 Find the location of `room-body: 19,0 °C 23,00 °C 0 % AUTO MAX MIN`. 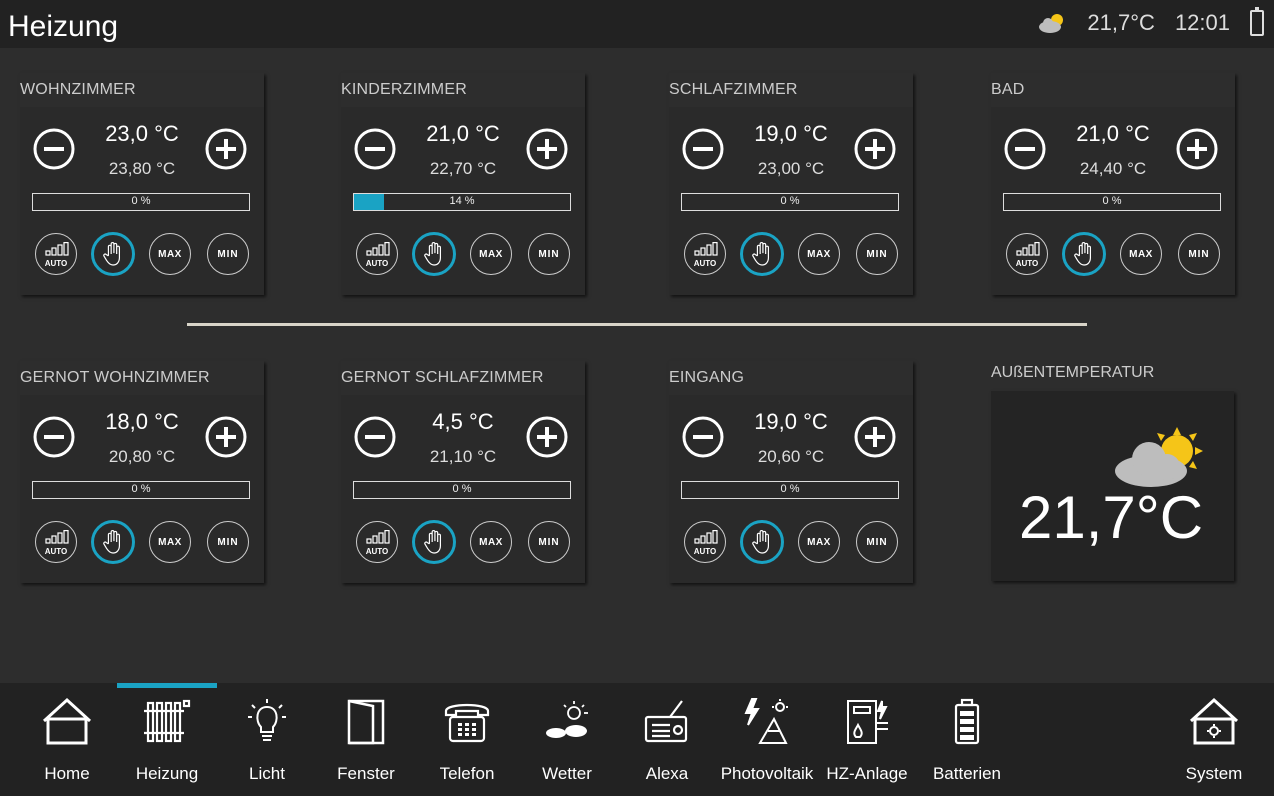

room-body: 19,0 °C 23,00 °C 0 % AUTO MAX MIN is located at coordinates (791, 201).